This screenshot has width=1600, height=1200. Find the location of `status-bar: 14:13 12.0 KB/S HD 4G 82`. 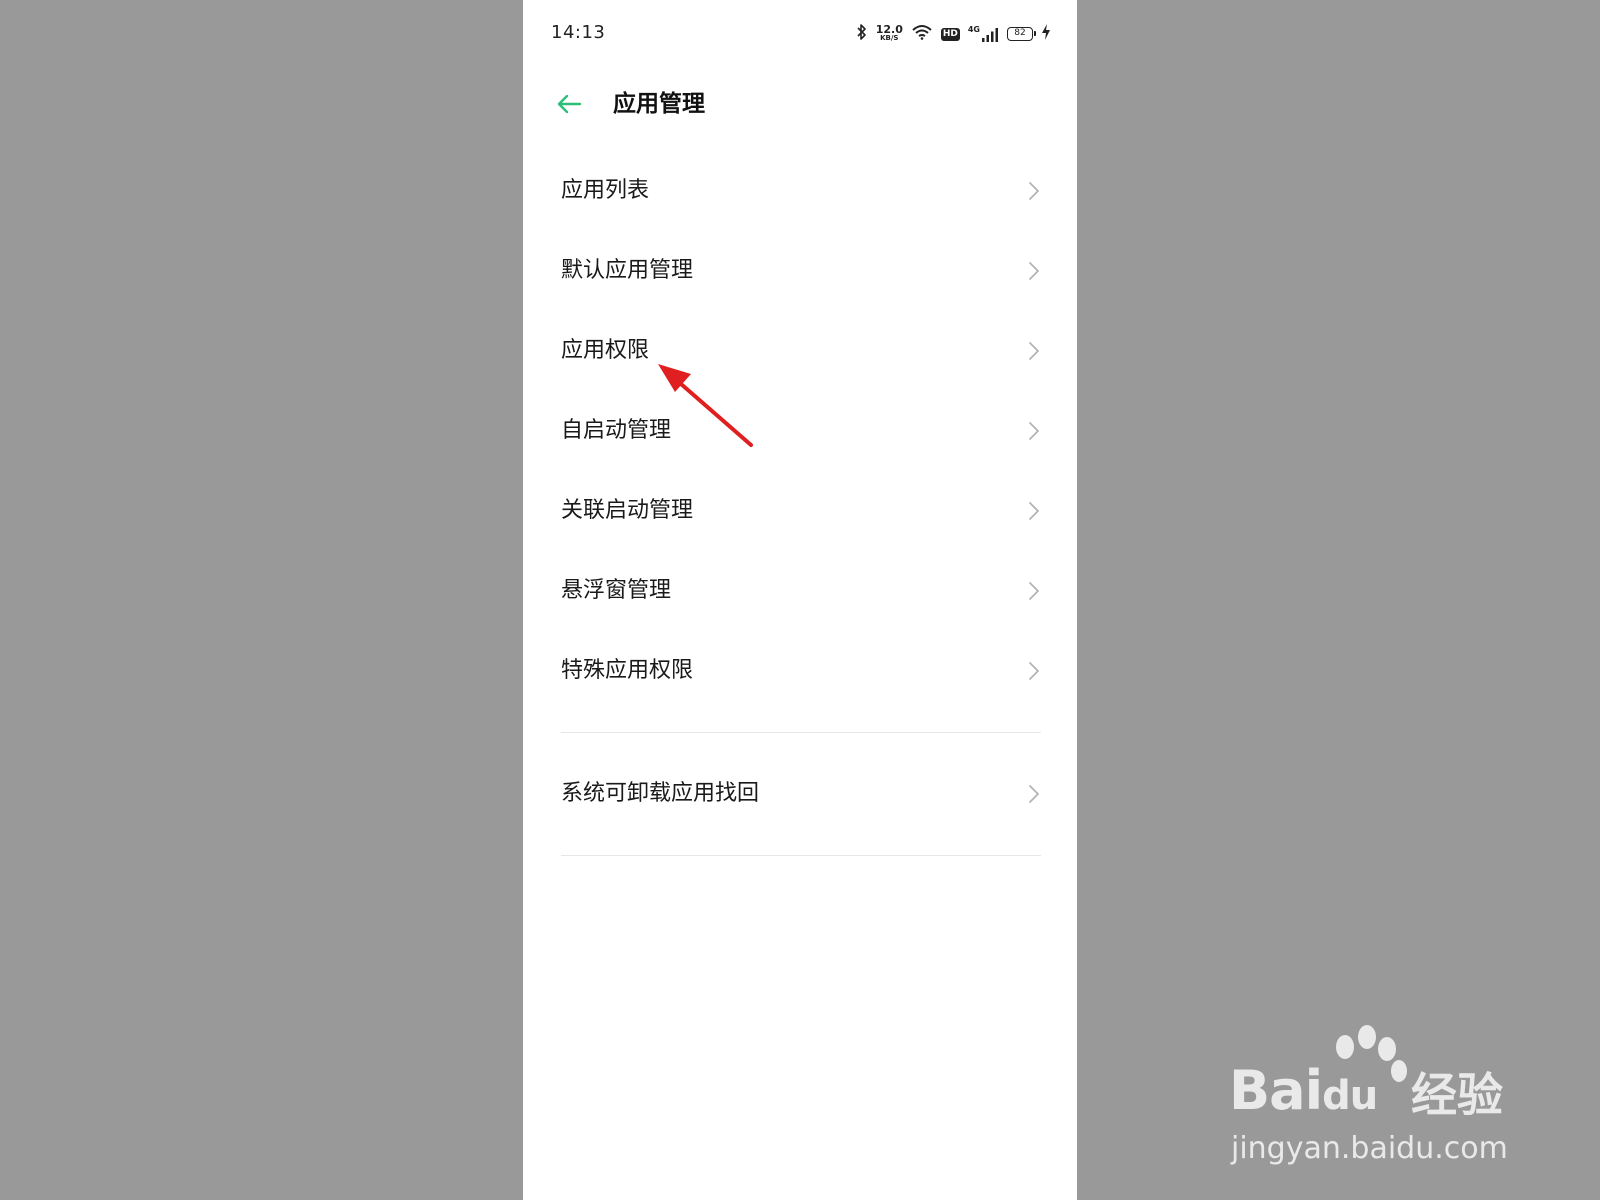

status-bar: 14:13 12.0 KB/S HD 4G 82 is located at coordinates (800, 30).